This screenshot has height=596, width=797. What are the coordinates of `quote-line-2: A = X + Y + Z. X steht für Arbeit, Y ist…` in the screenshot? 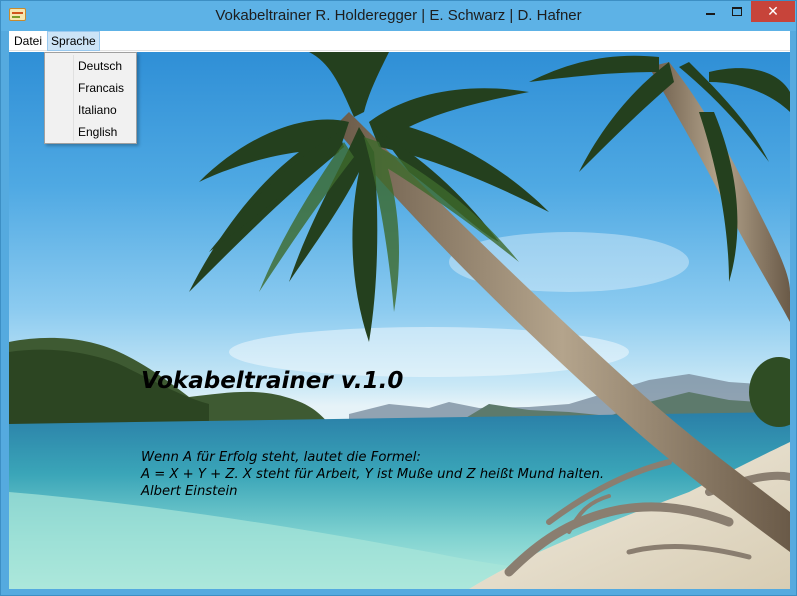 It's located at (373, 474).